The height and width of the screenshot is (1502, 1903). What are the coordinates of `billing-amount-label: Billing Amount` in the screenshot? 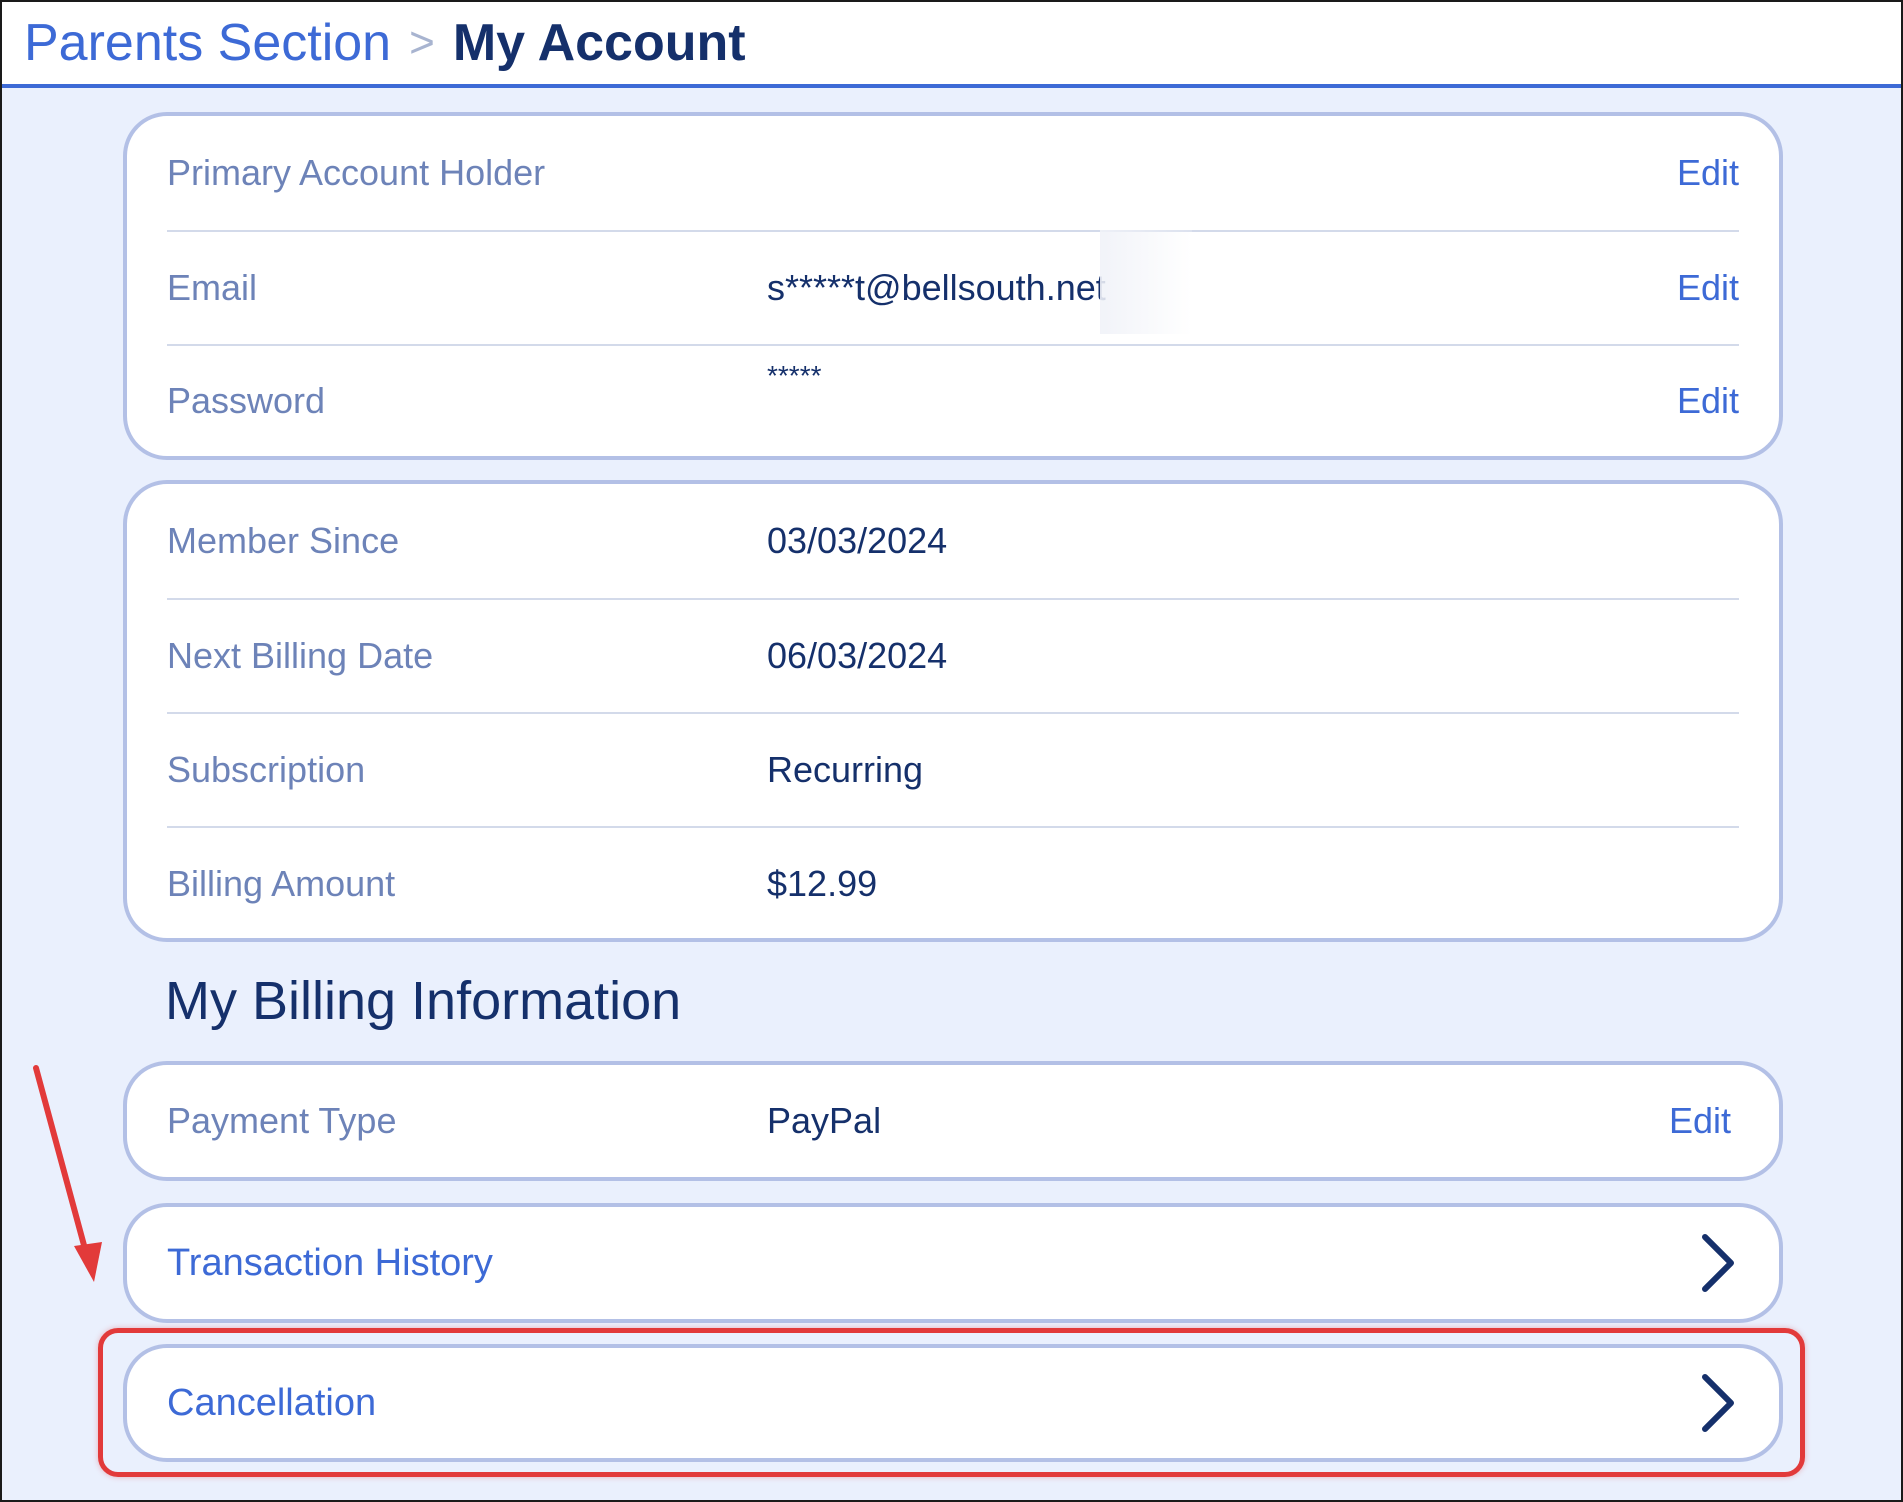 It's located at (281, 883).